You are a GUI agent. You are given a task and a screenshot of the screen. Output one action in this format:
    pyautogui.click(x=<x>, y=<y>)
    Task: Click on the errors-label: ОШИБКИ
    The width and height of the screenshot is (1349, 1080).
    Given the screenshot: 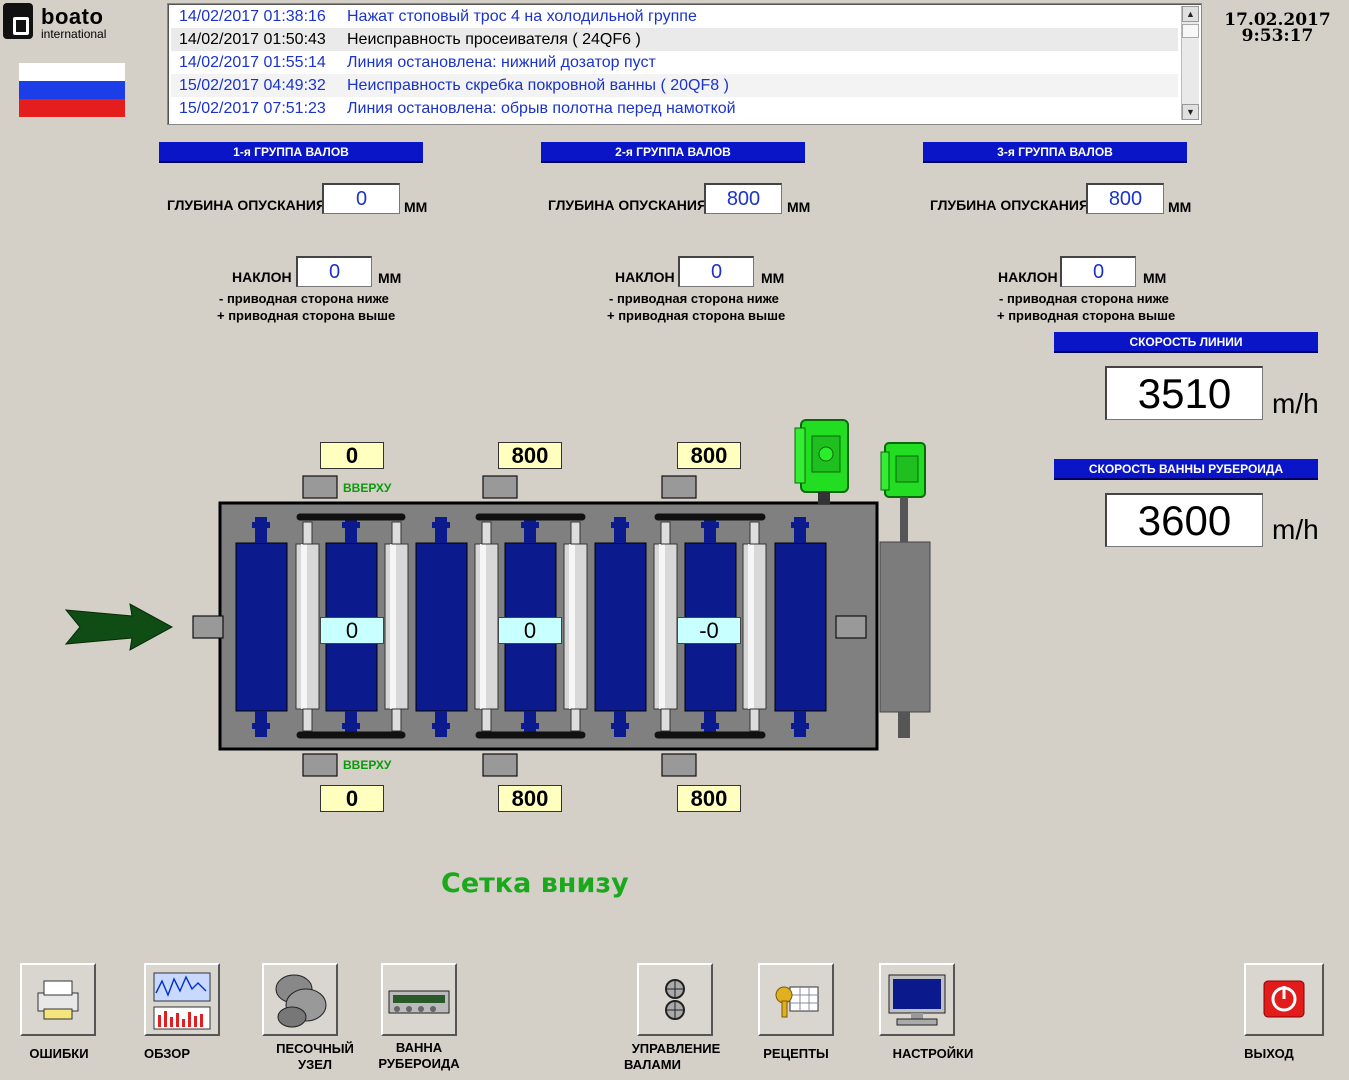 What is the action you would take?
    pyautogui.click(x=59, y=1053)
    